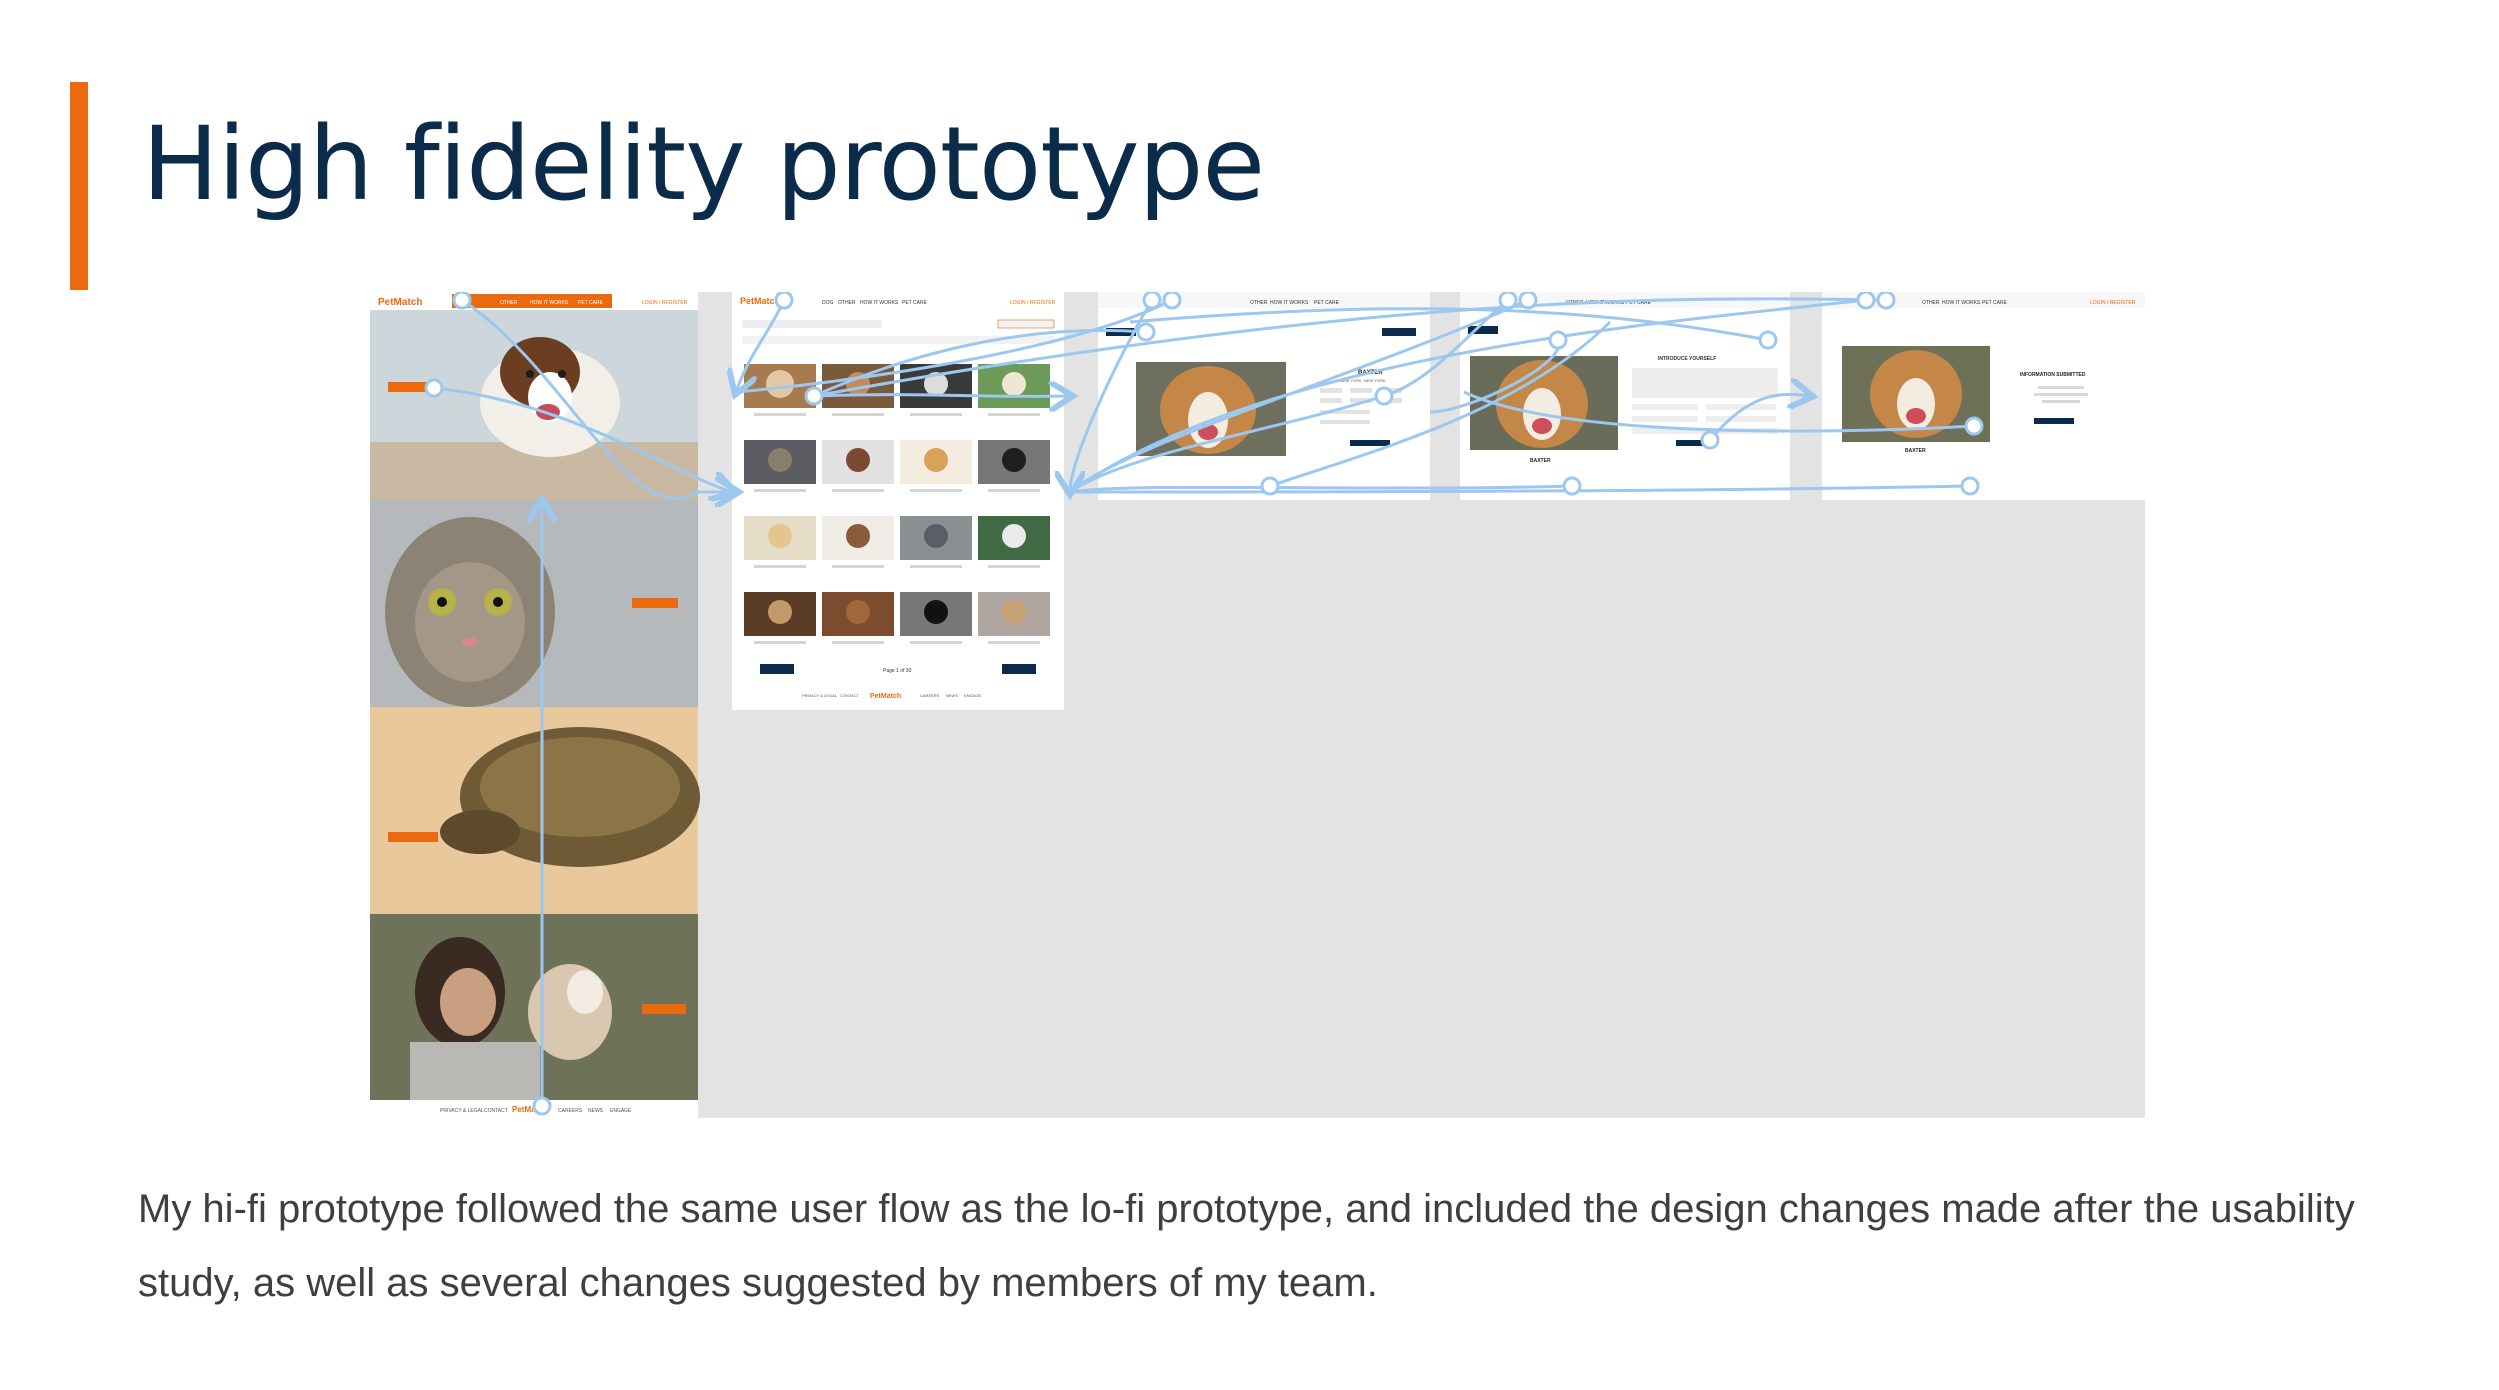 The image size is (2499, 1390). I want to click on svg-text: Page 1 of 30, so click(897, 671).